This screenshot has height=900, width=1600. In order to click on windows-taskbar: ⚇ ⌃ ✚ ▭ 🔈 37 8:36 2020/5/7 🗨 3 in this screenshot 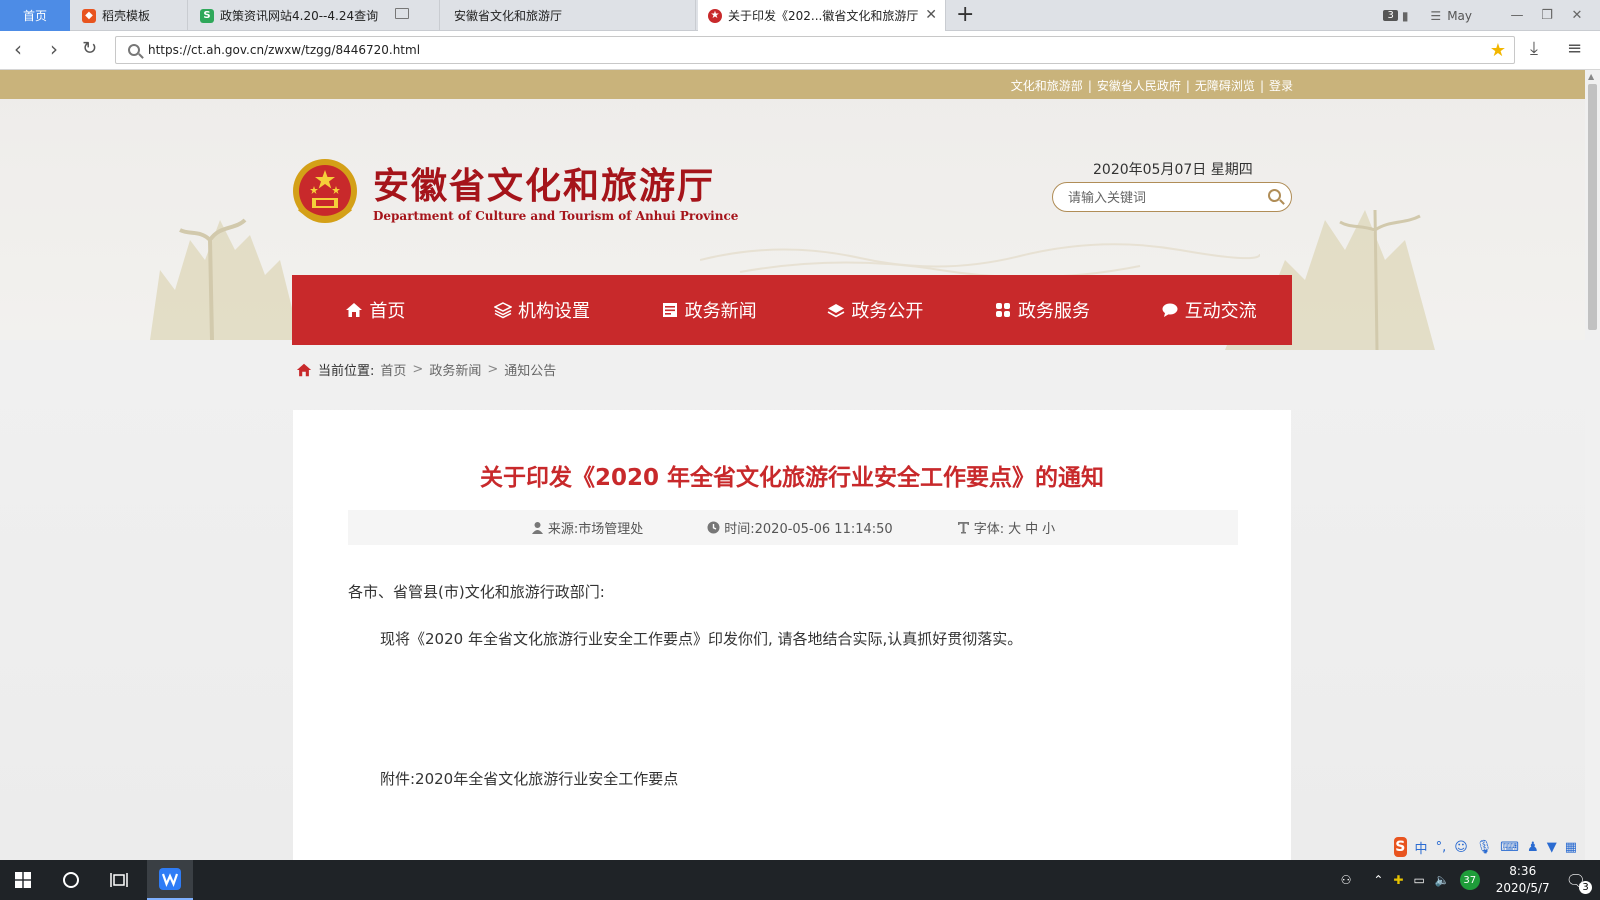, I will do `click(800, 880)`.